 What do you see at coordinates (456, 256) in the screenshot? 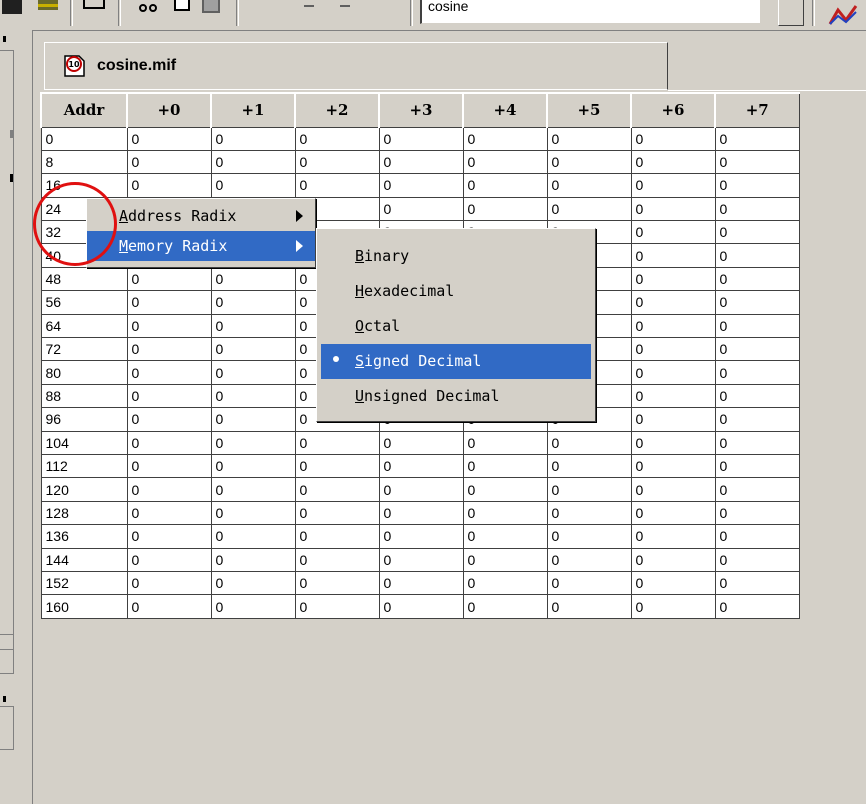
I see `radix-option-binary: Binary` at bounding box center [456, 256].